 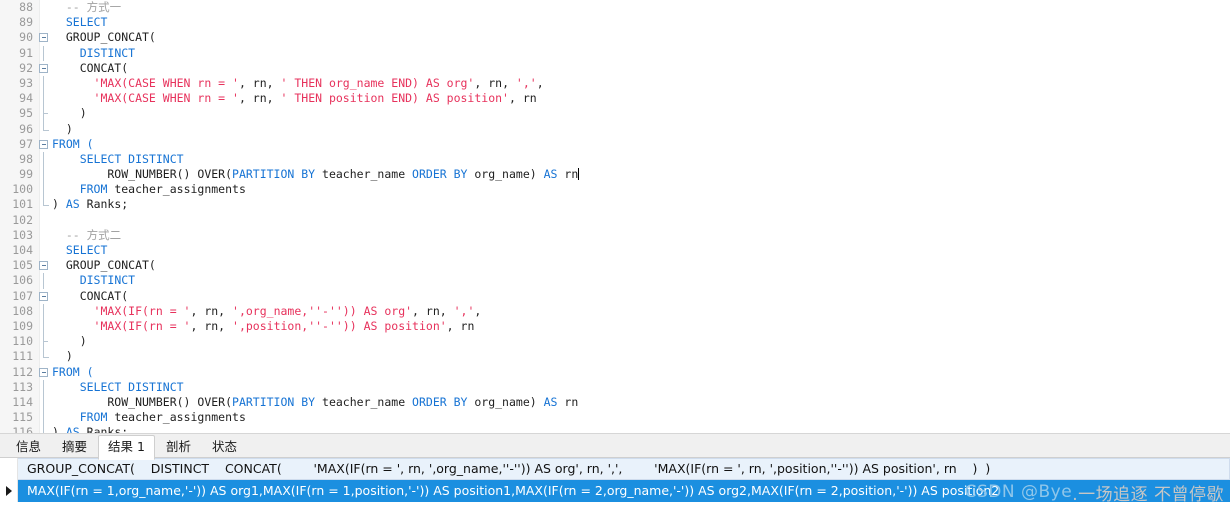 I want to click on tab-1: 摘要, so click(x=74, y=448).